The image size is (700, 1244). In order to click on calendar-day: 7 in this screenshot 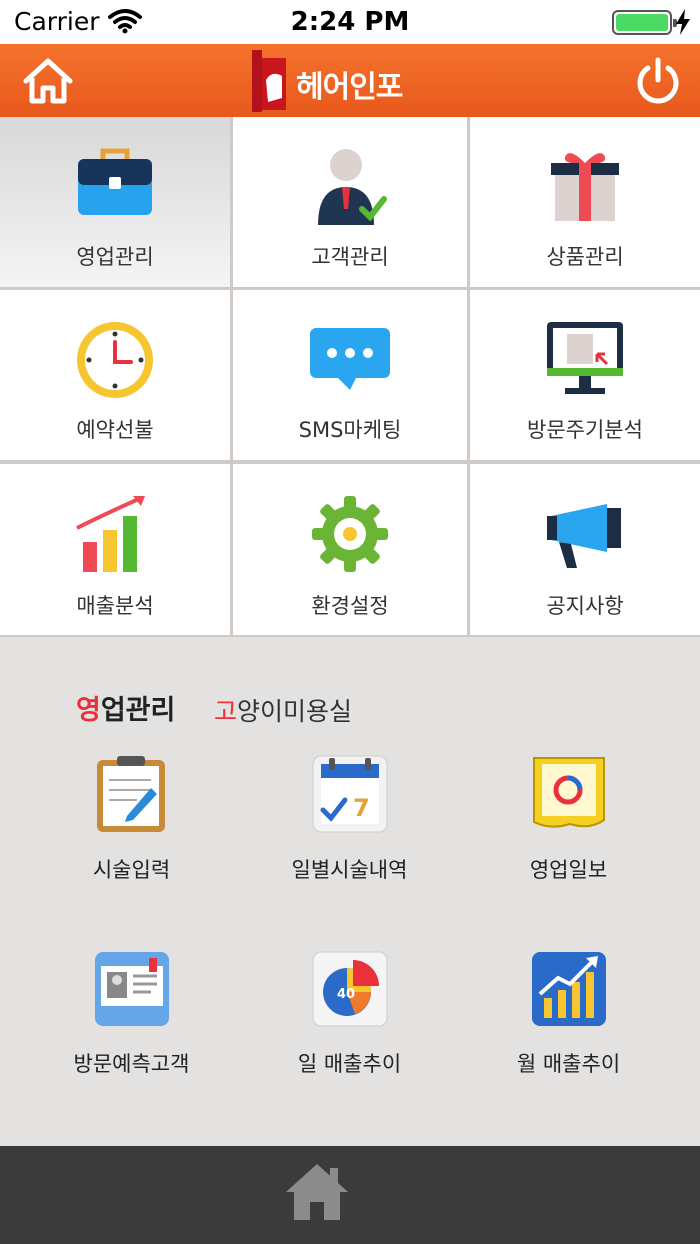, I will do `click(361, 808)`.